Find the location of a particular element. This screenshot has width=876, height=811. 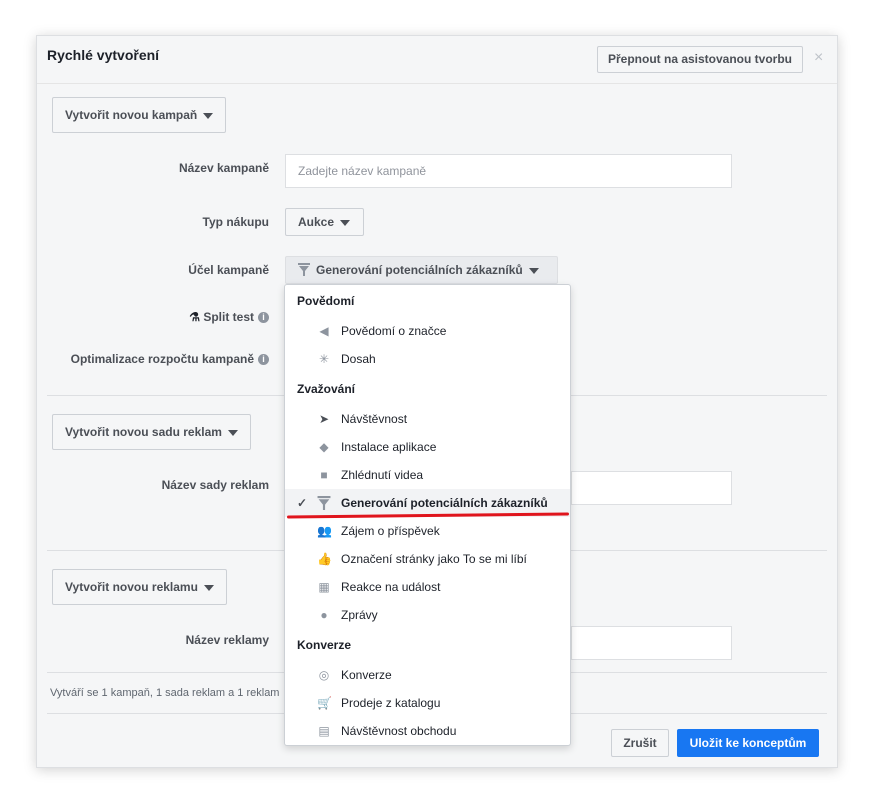

ad-mode-dropdown: Vytvořit novou reklamu is located at coordinates (139, 587).